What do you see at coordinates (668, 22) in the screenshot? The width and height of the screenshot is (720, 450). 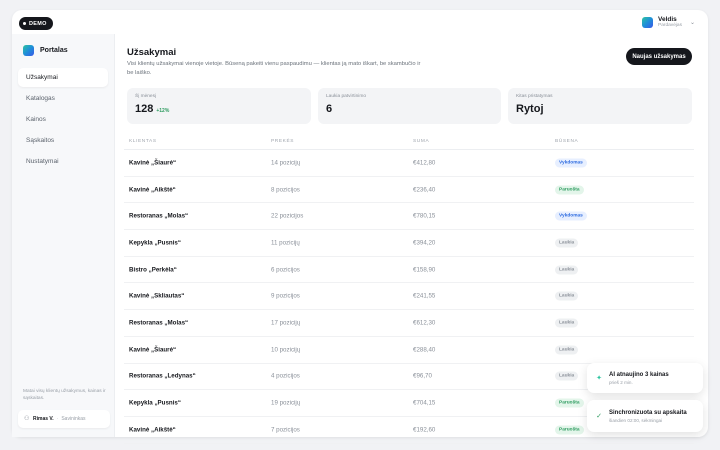 I see `user-menu: Veldis Pardavėjas ⌄` at bounding box center [668, 22].